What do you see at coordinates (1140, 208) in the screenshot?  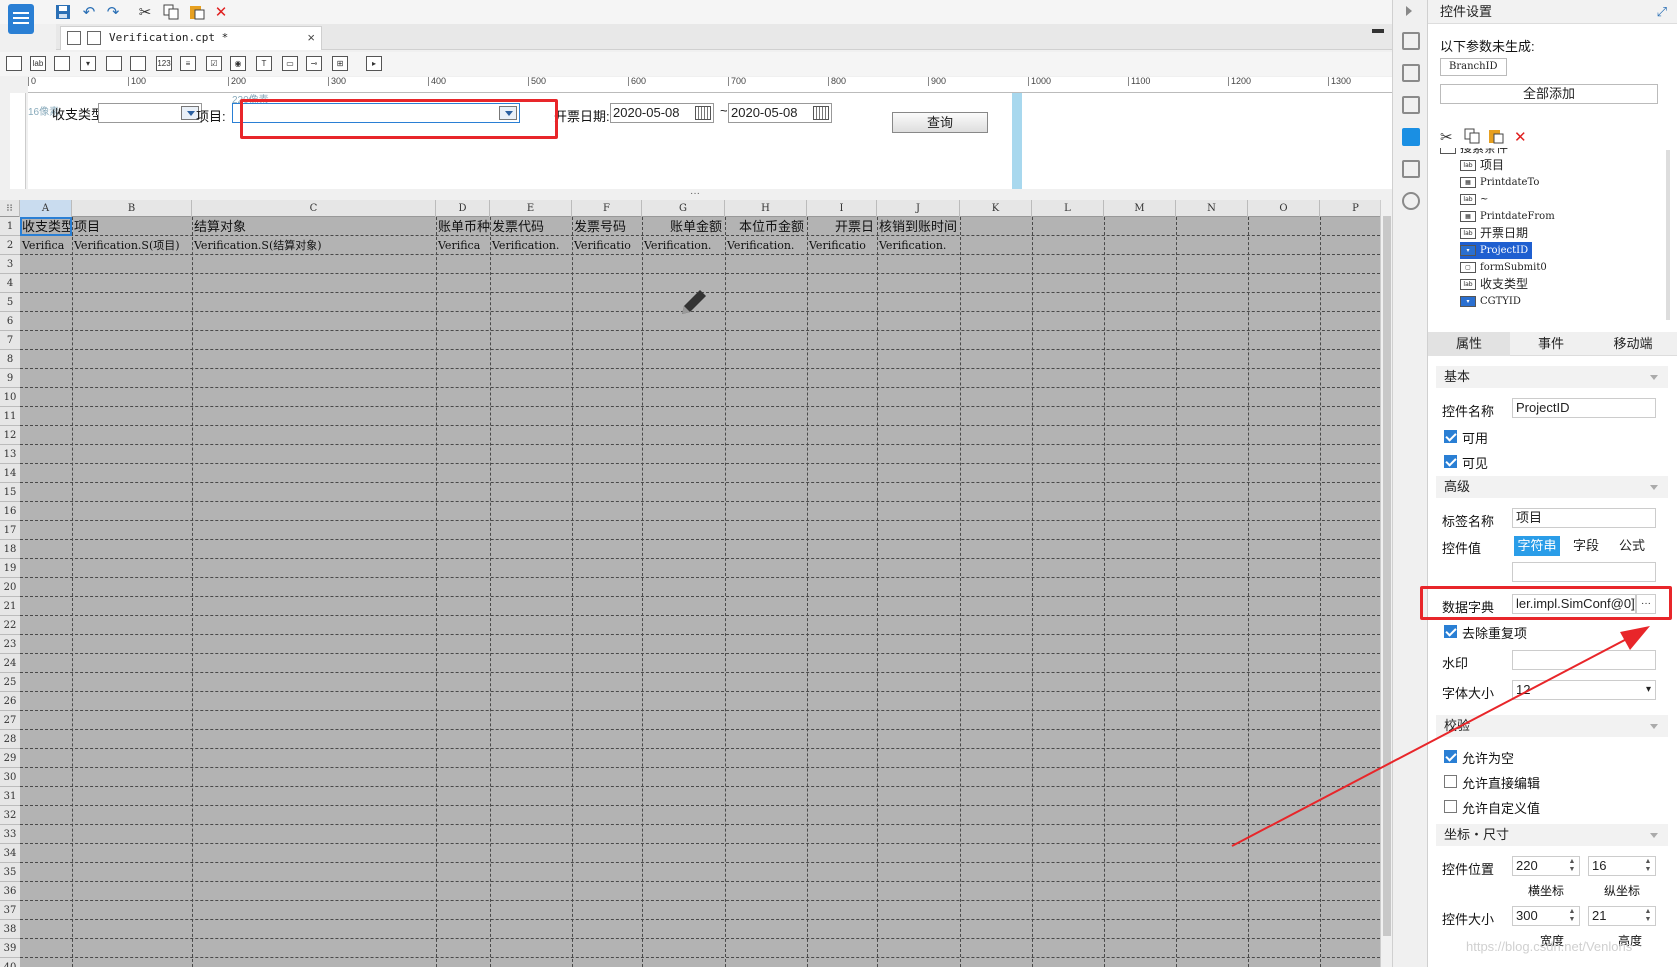 I see `column-header-cell: M` at bounding box center [1140, 208].